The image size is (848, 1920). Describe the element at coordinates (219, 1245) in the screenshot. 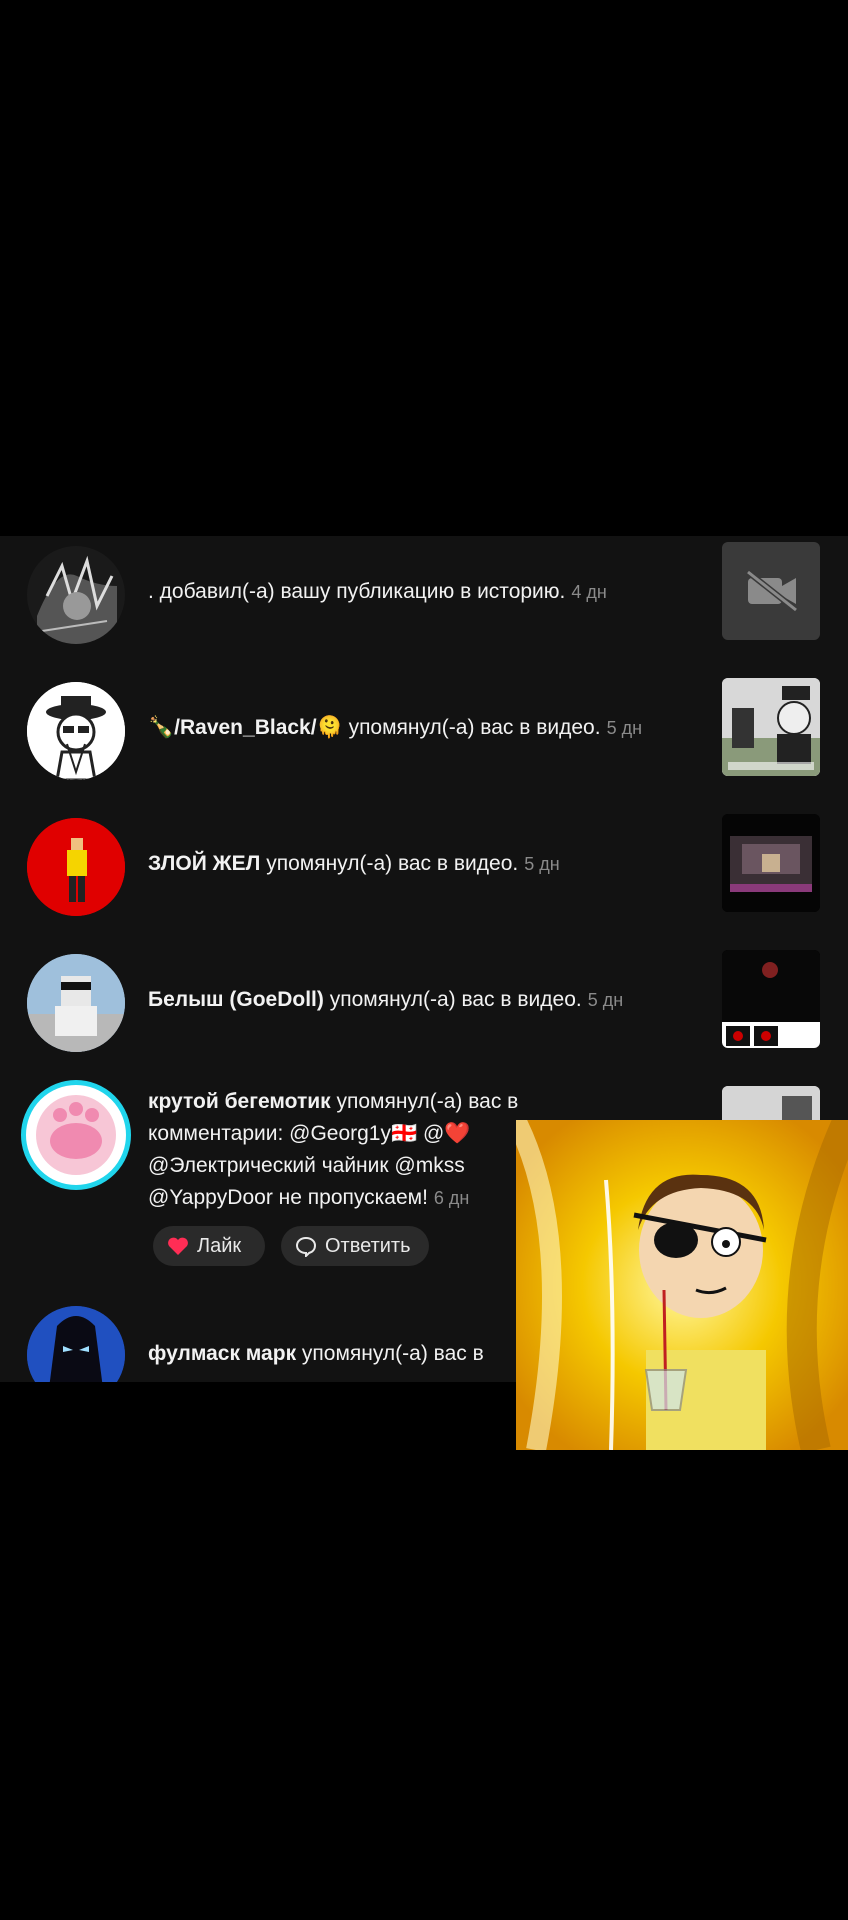

I see `like-label: Лайк` at that location.